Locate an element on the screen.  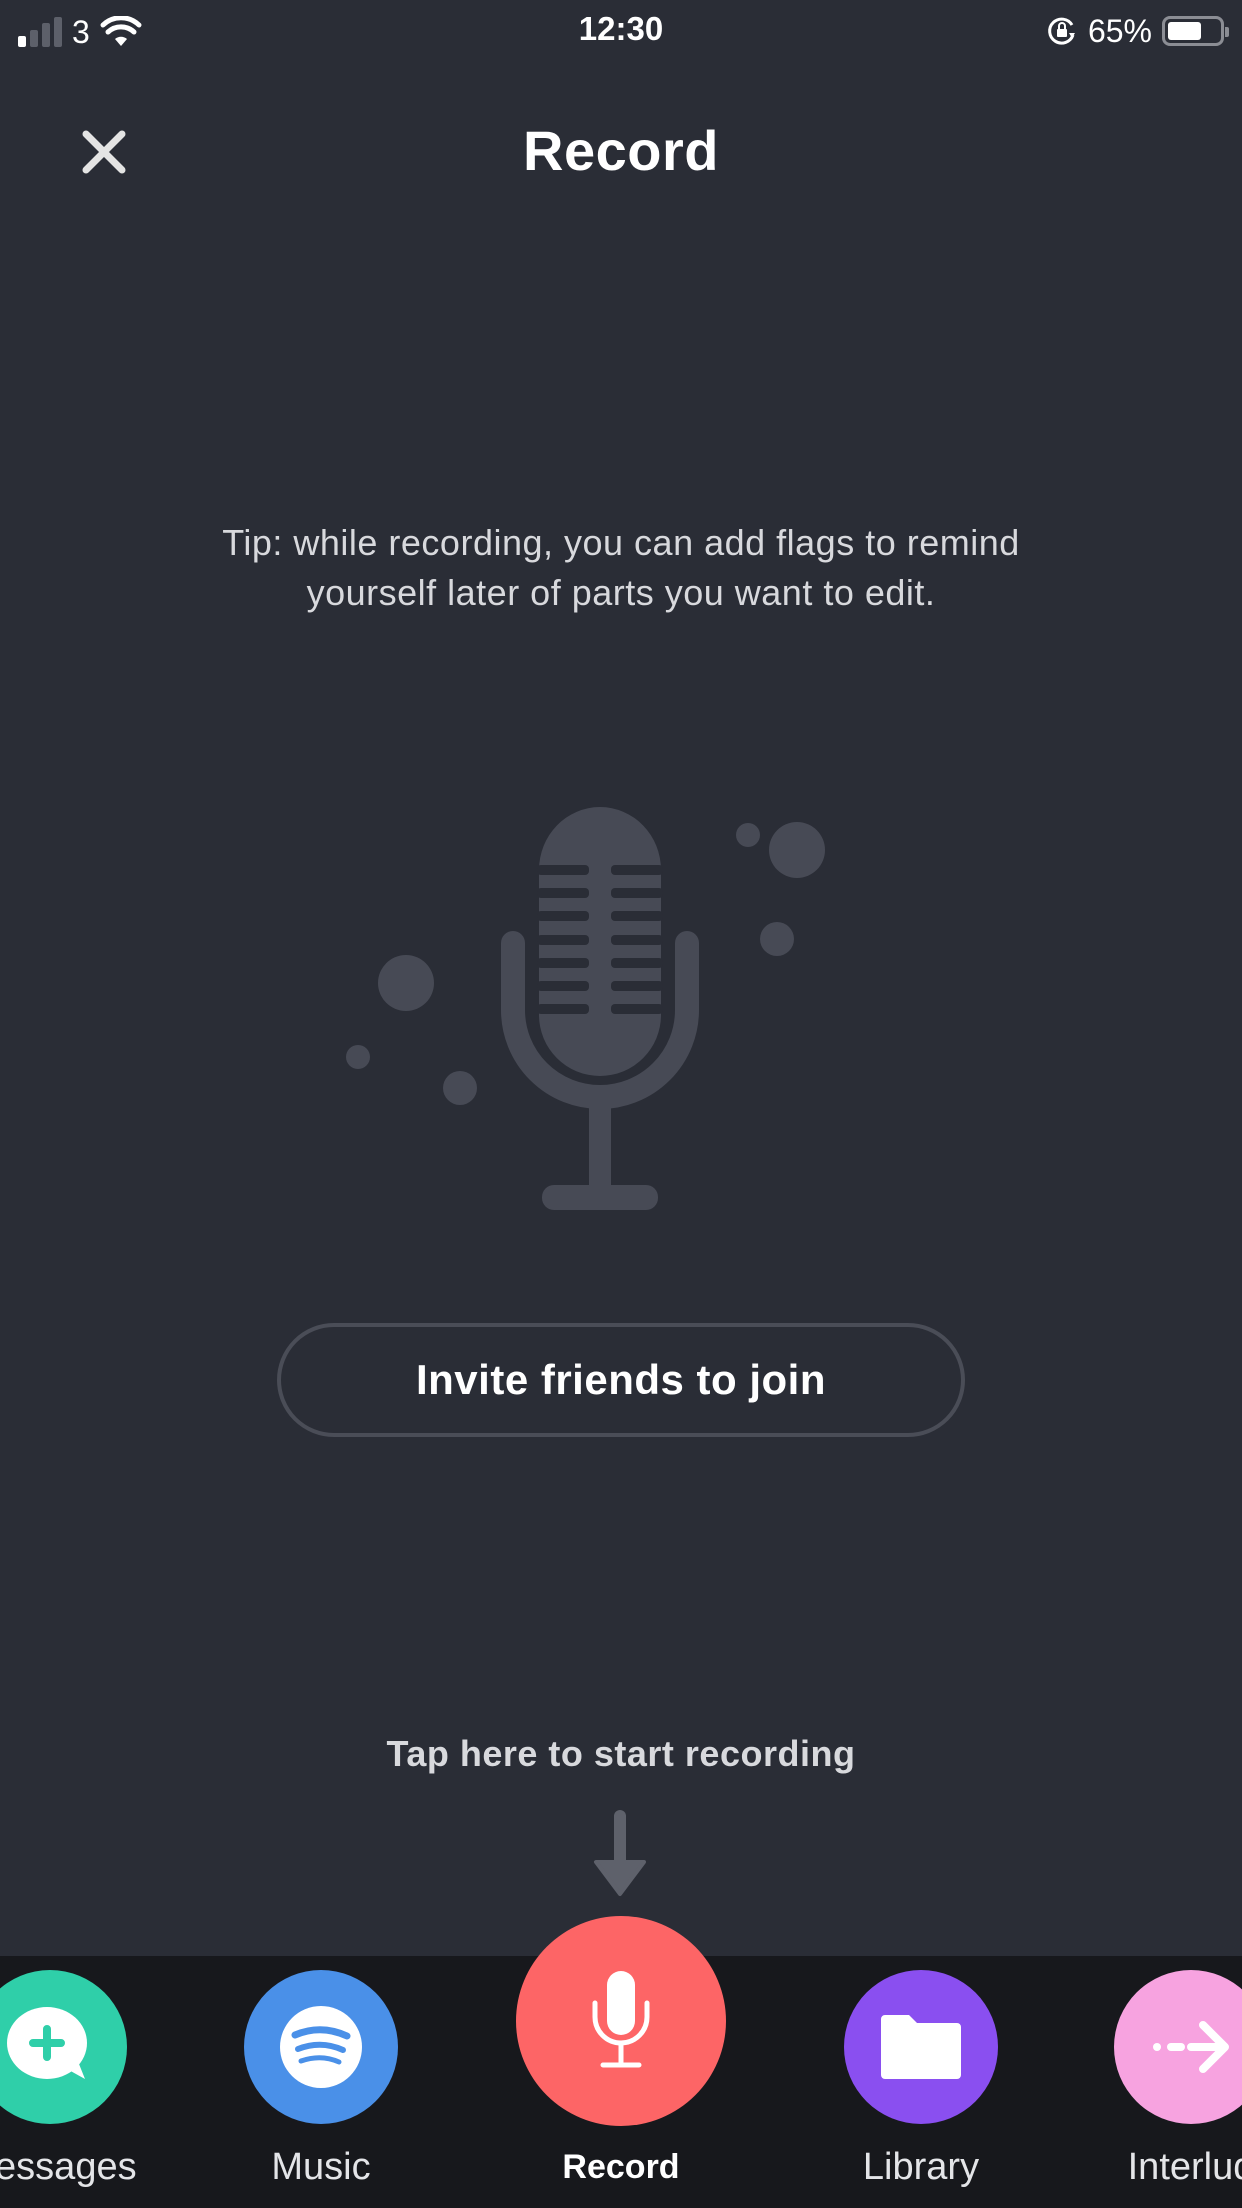
tab-label: Library is located at coordinates (921, 2167).